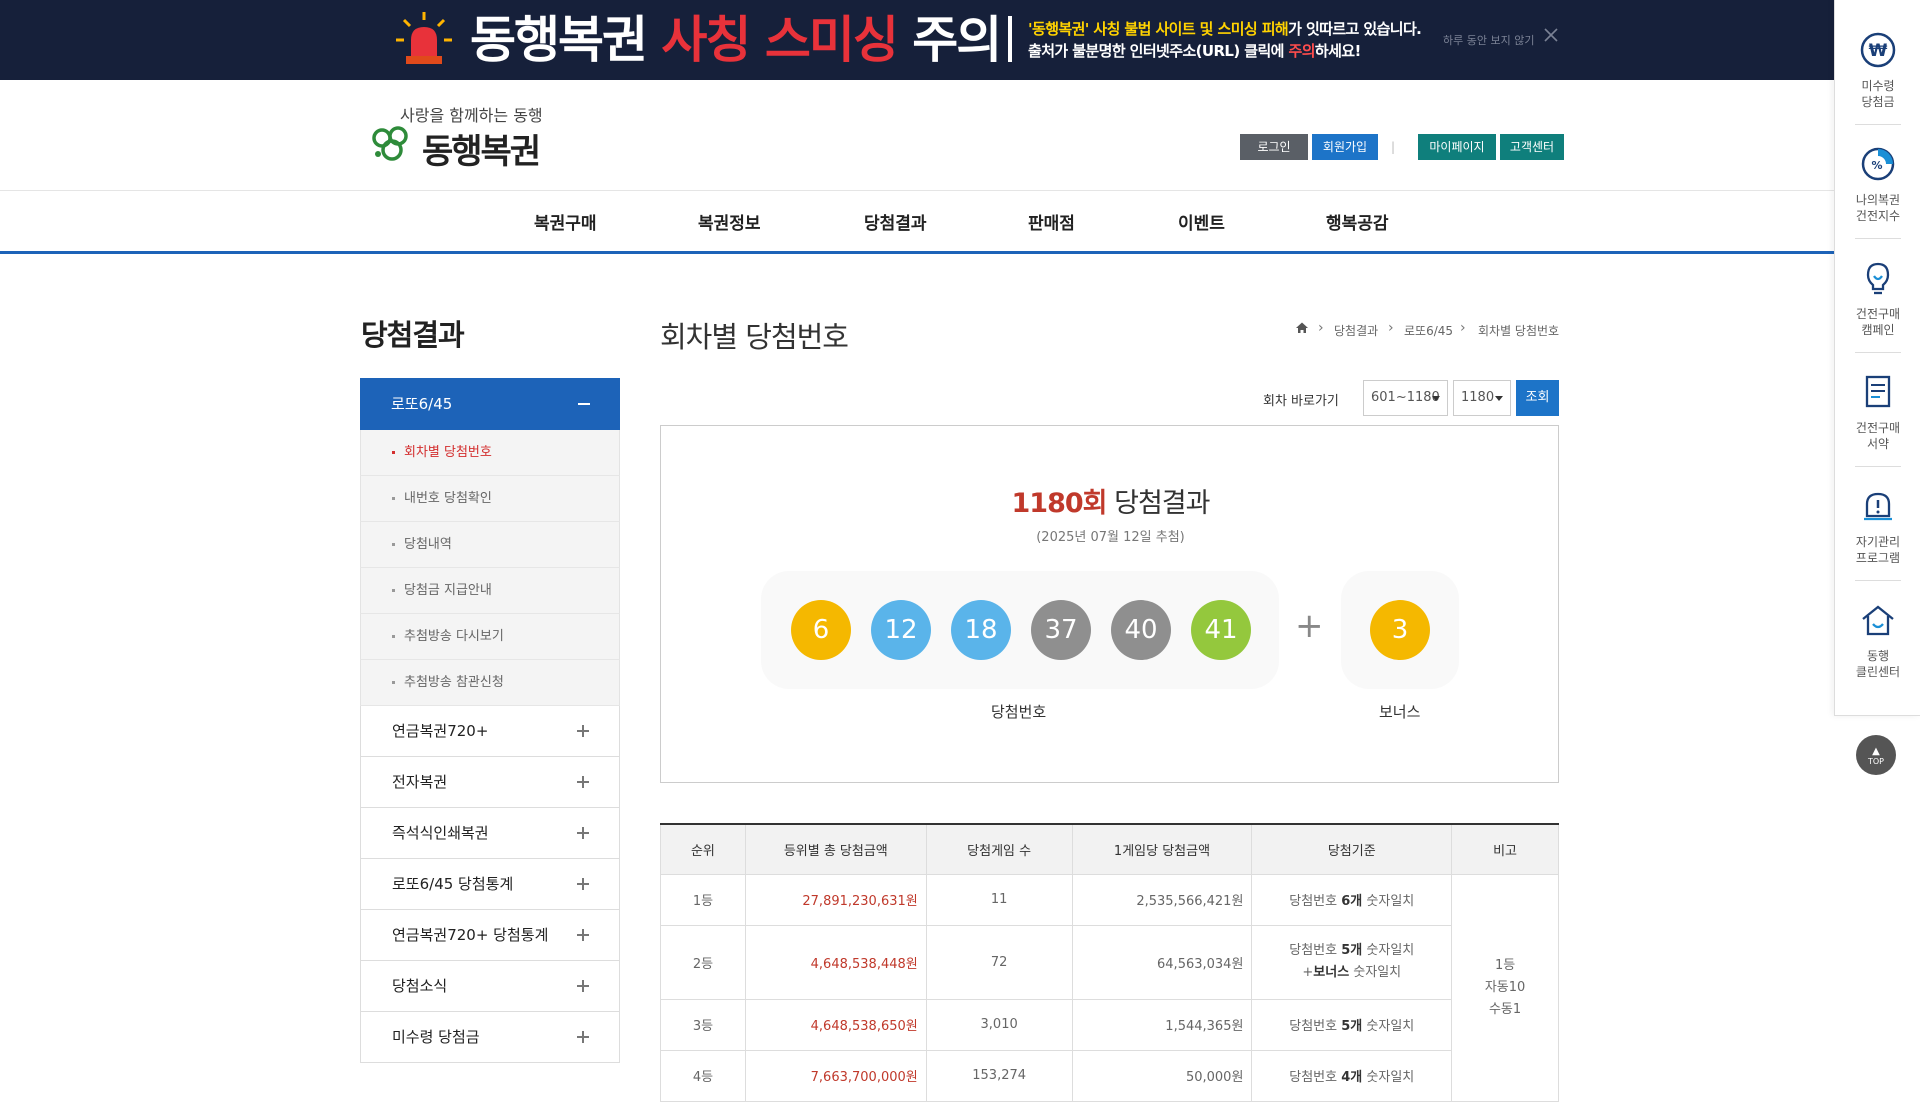 This screenshot has height=1102, width=1920. I want to click on round-range-select: 601~1180, so click(1405, 398).